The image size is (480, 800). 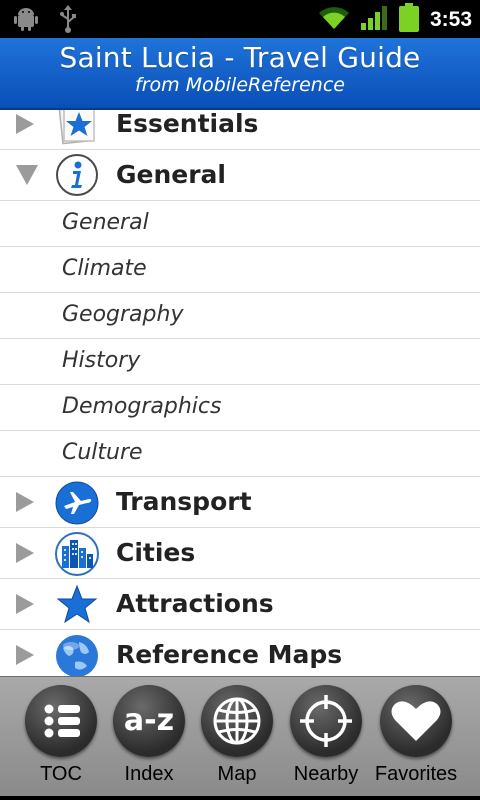 I want to click on bottom-edge, so click(x=240, y=798).